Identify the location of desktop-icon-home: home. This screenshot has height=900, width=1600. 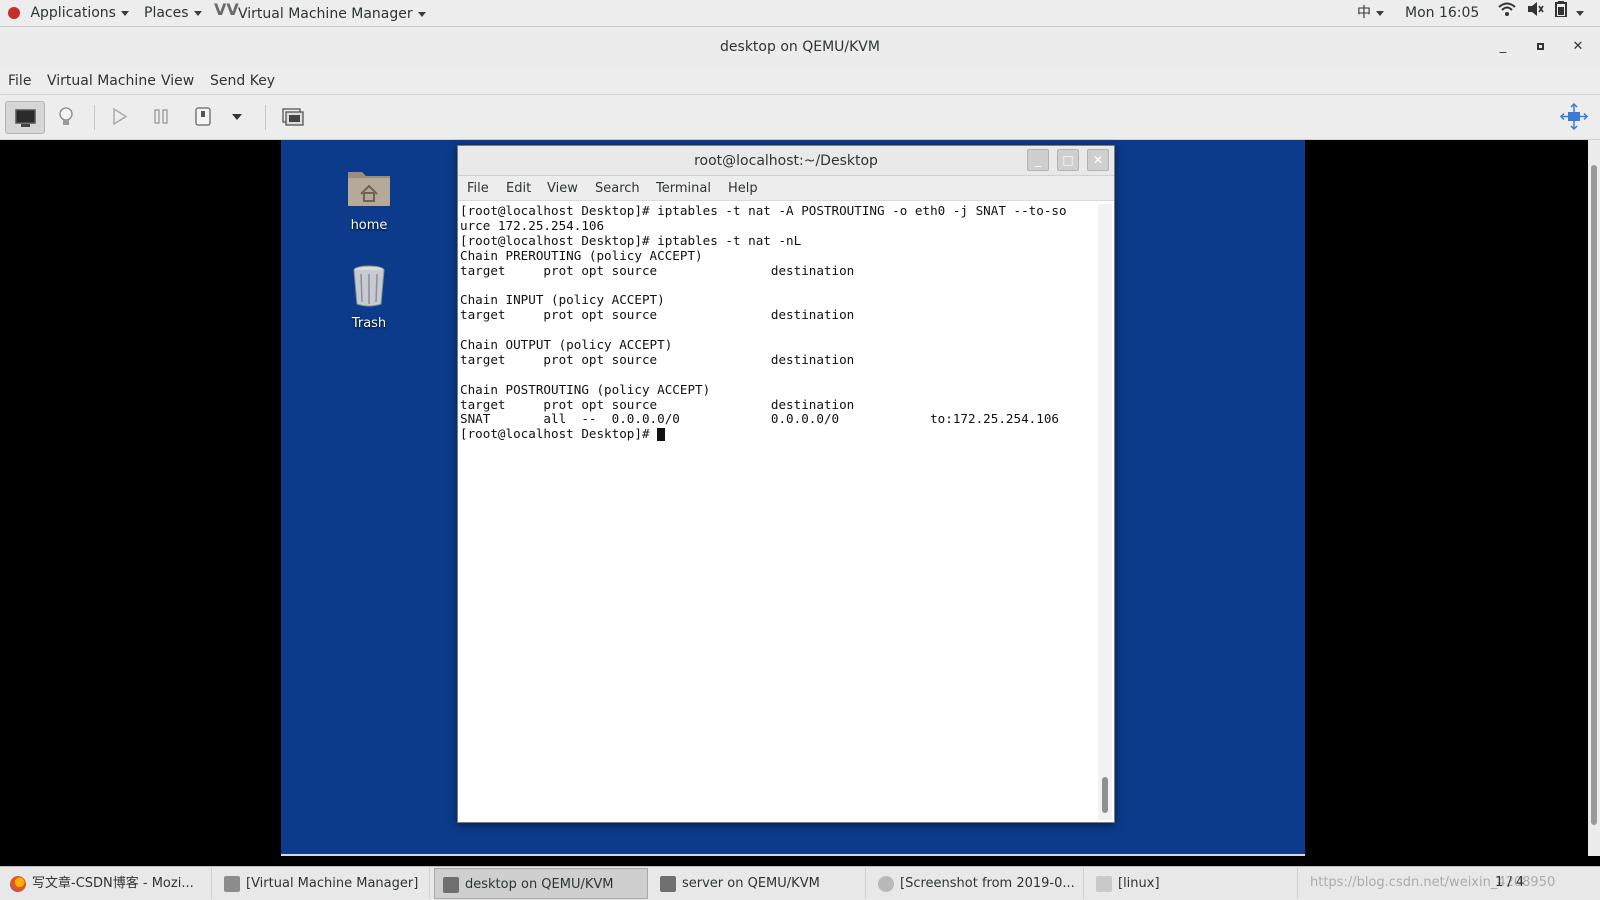
(369, 198).